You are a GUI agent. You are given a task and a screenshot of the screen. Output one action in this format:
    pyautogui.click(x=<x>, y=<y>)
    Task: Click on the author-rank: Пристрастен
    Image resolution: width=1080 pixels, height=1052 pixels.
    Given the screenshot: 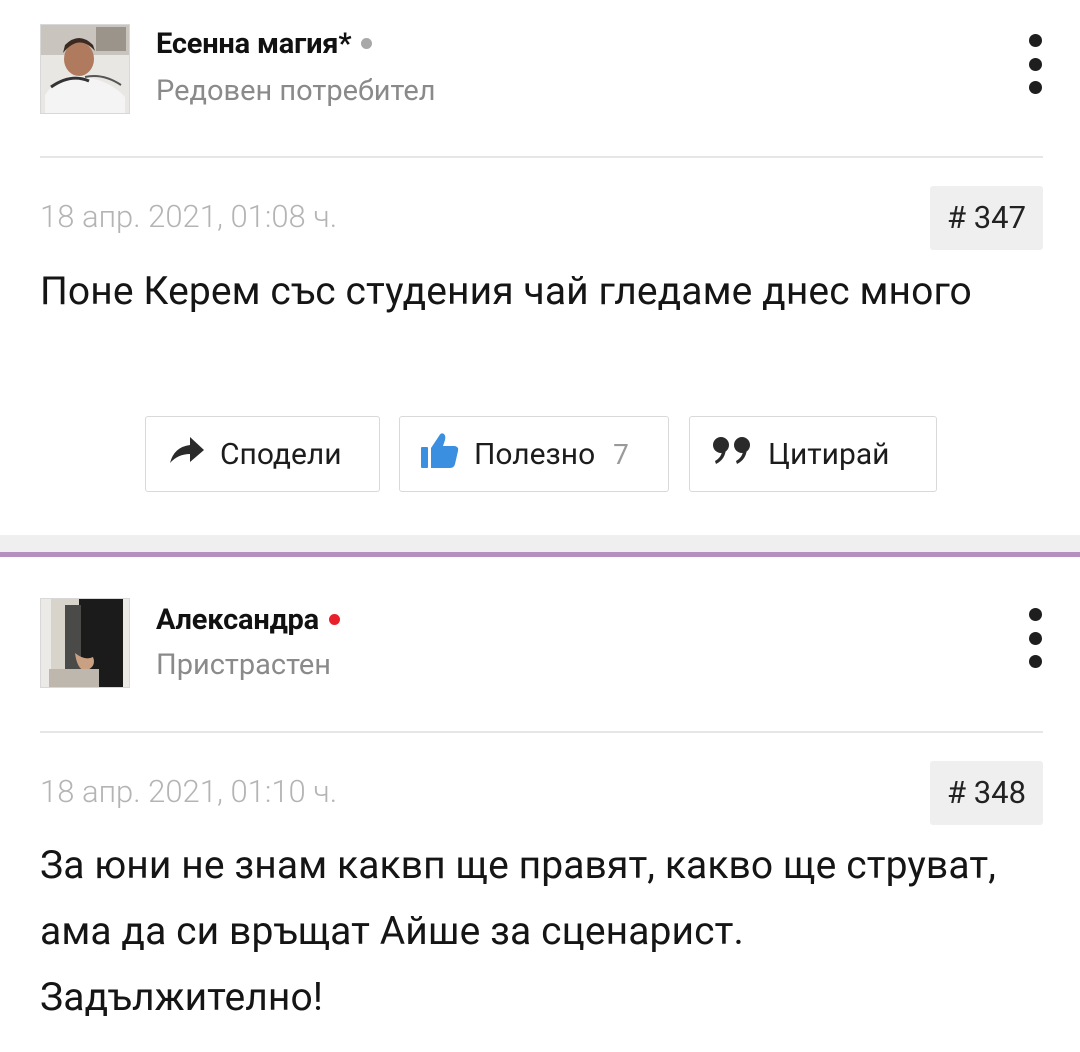 What is the action you would take?
    pyautogui.click(x=243, y=665)
    